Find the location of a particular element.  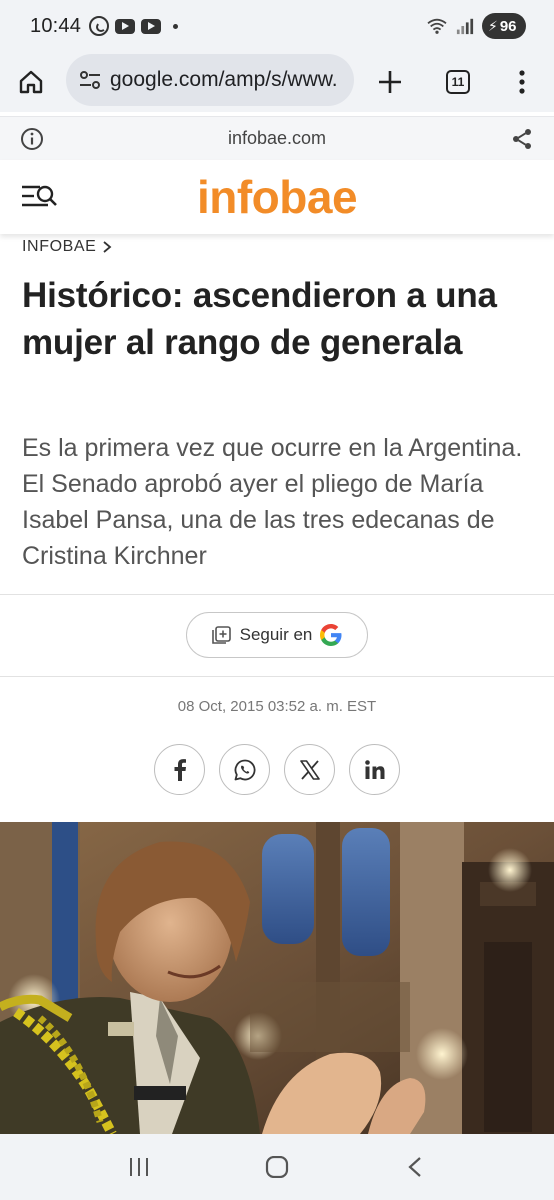

address-bar: google.com/amp/s/www. is located at coordinates (210, 80).